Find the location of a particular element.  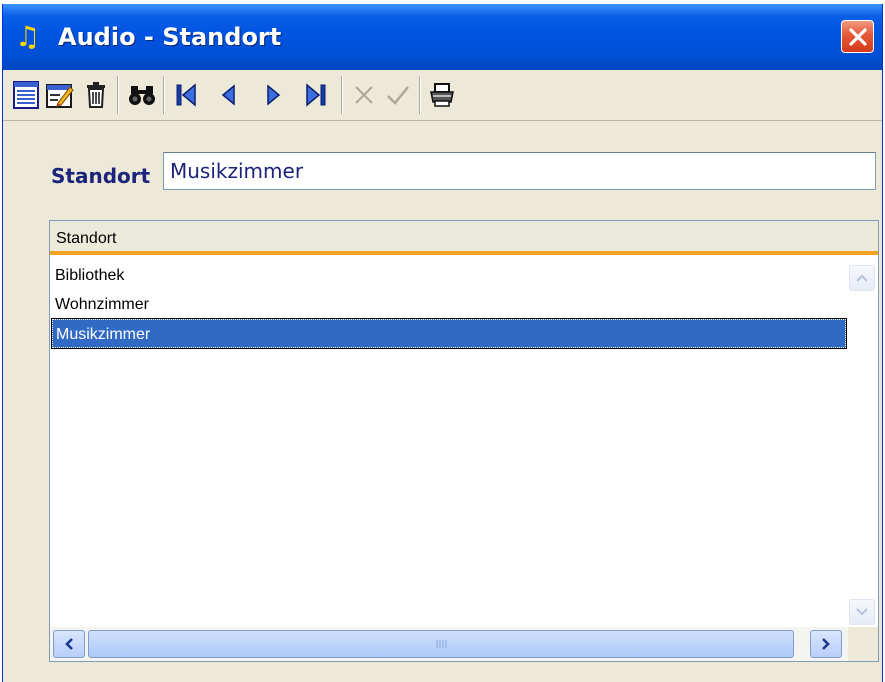

search-button is located at coordinates (142, 95).